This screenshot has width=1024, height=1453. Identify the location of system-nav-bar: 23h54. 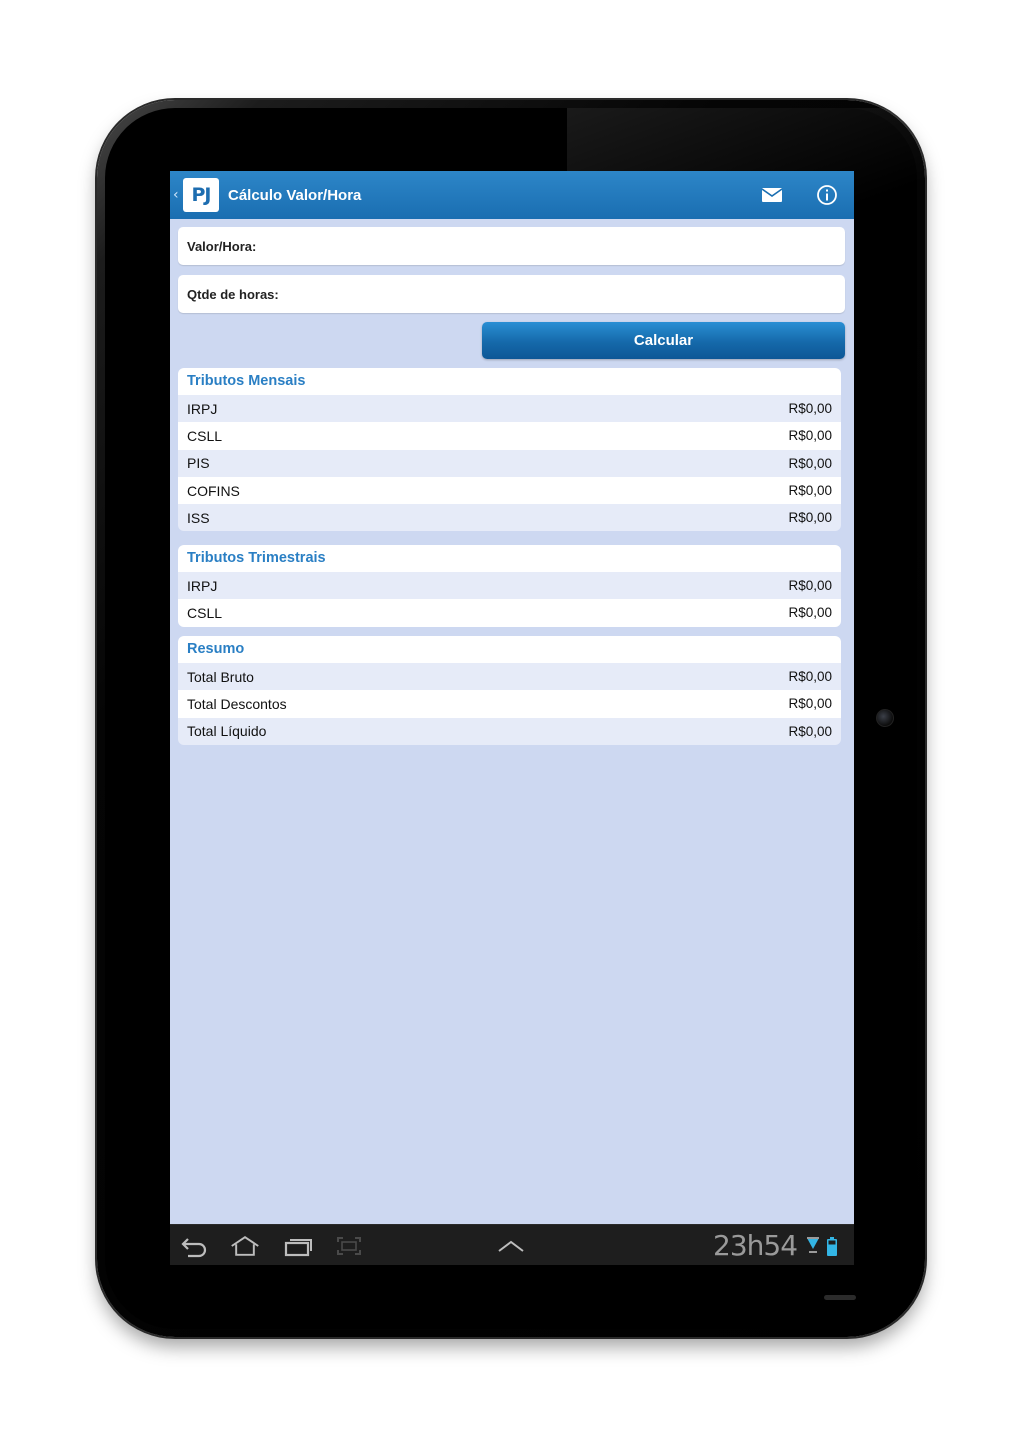
(512, 1244).